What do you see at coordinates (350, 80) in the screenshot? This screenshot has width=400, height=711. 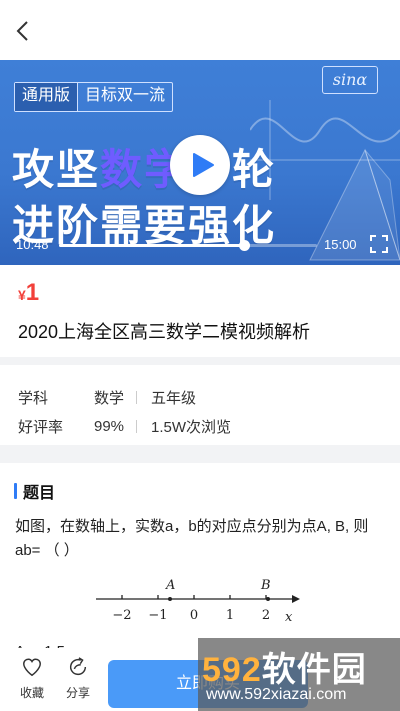 I see `formula-tag: sinα` at bounding box center [350, 80].